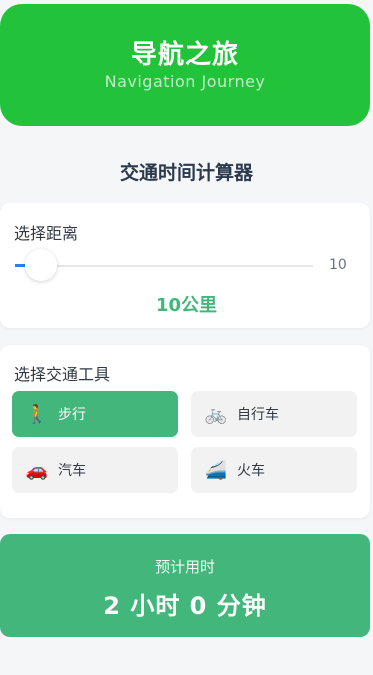 Image resolution: width=373 pixels, height=675 pixels. What do you see at coordinates (37, 414) in the screenshot?
I see `walking-person-icon: 🚶` at bounding box center [37, 414].